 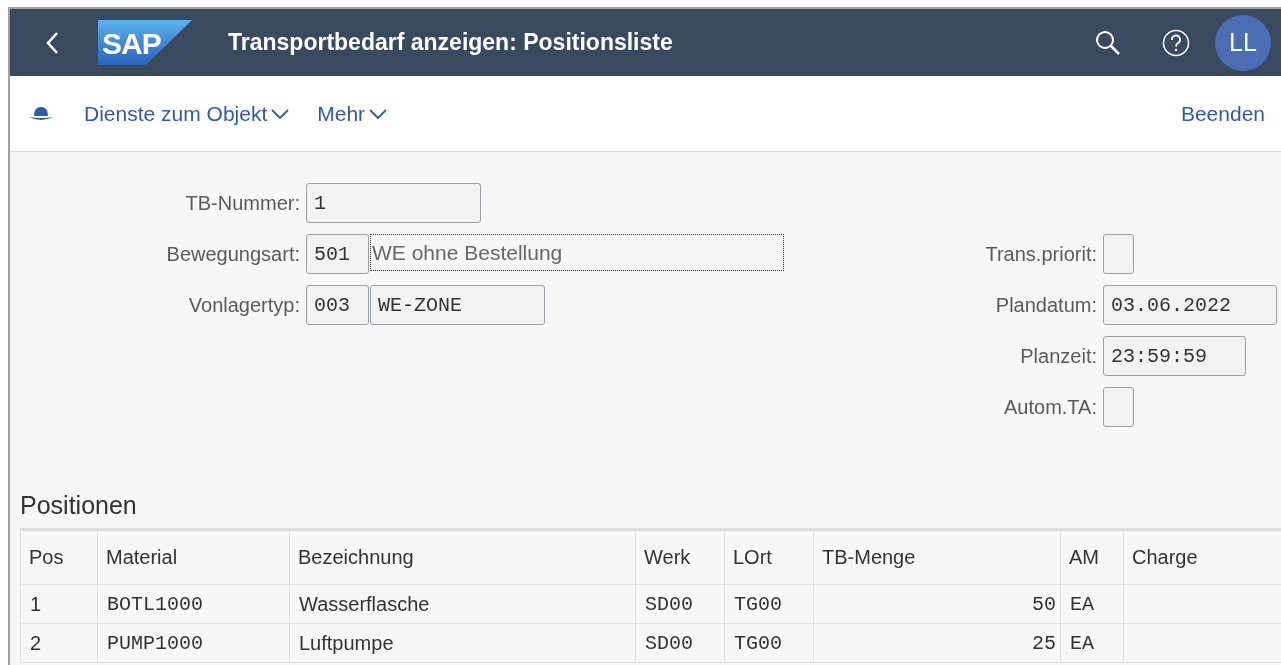 What do you see at coordinates (937, 604) in the screenshot?
I see `table-cell: 50` at bounding box center [937, 604].